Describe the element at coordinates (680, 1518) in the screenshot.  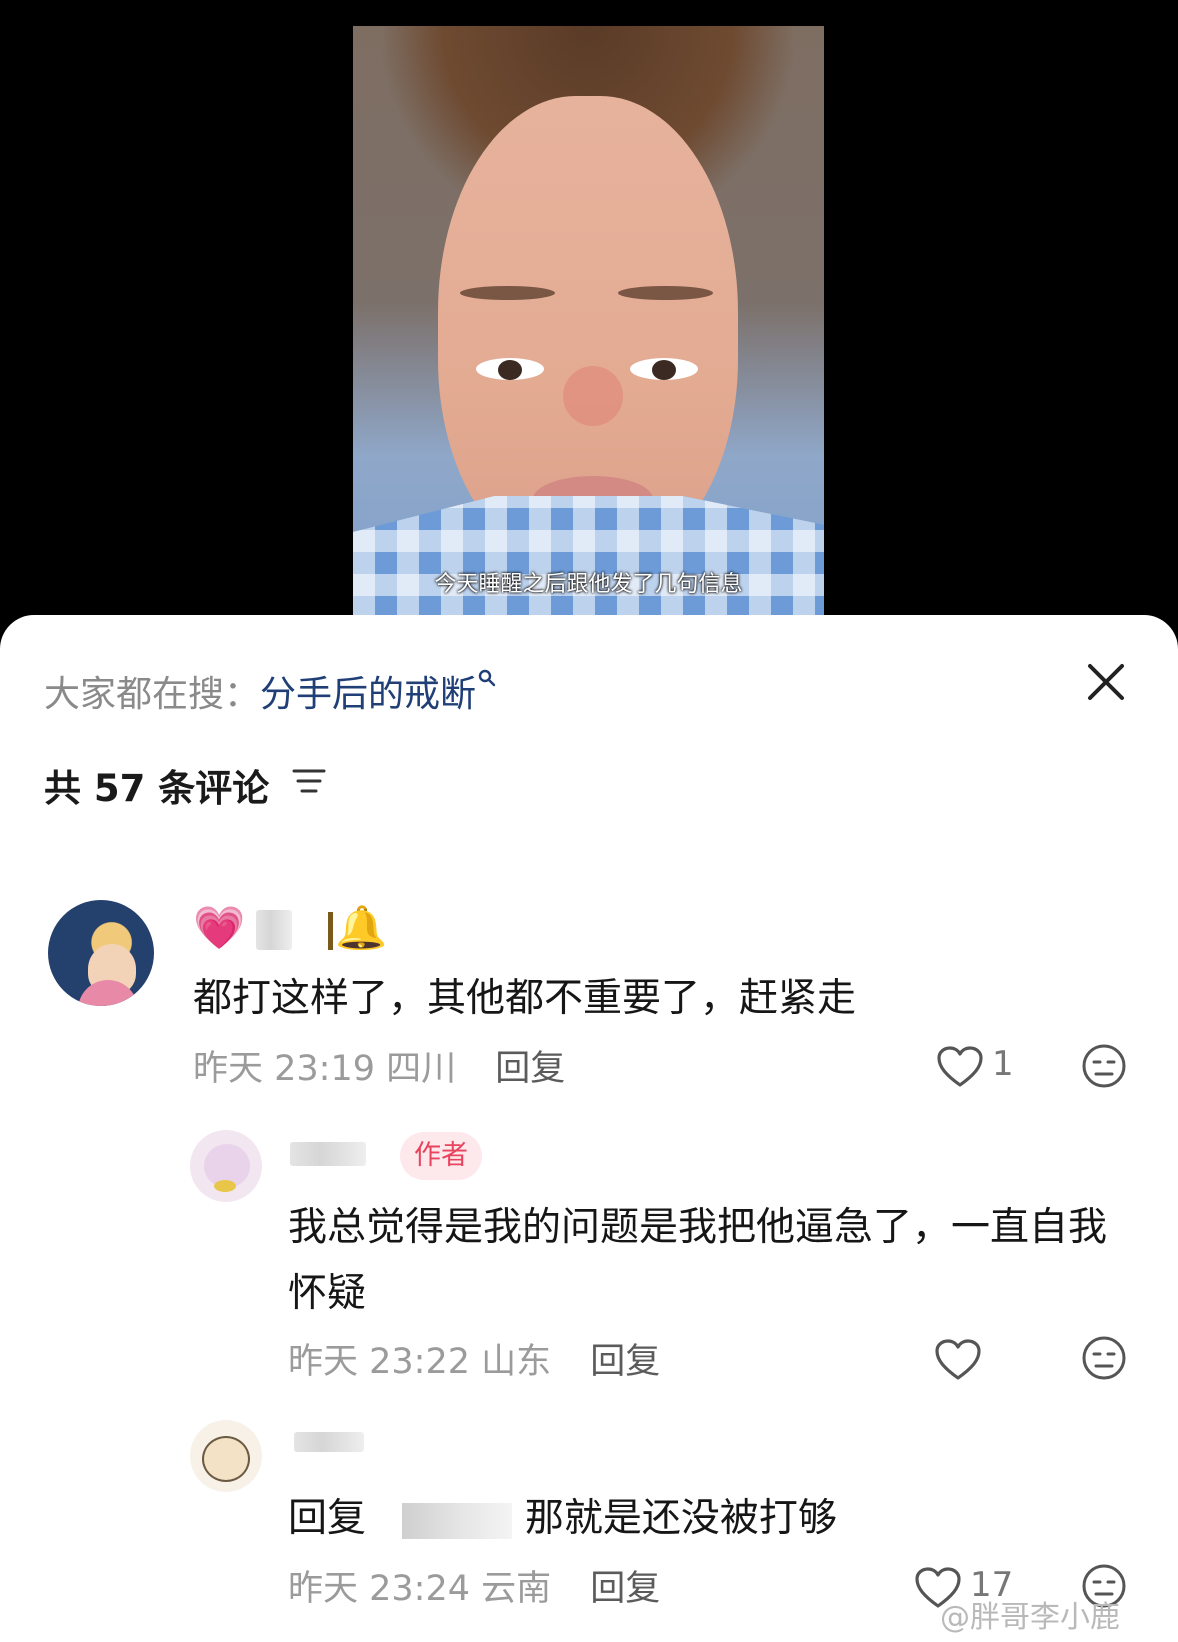
I see `comment-3-text: 那就是还没被打够` at that location.